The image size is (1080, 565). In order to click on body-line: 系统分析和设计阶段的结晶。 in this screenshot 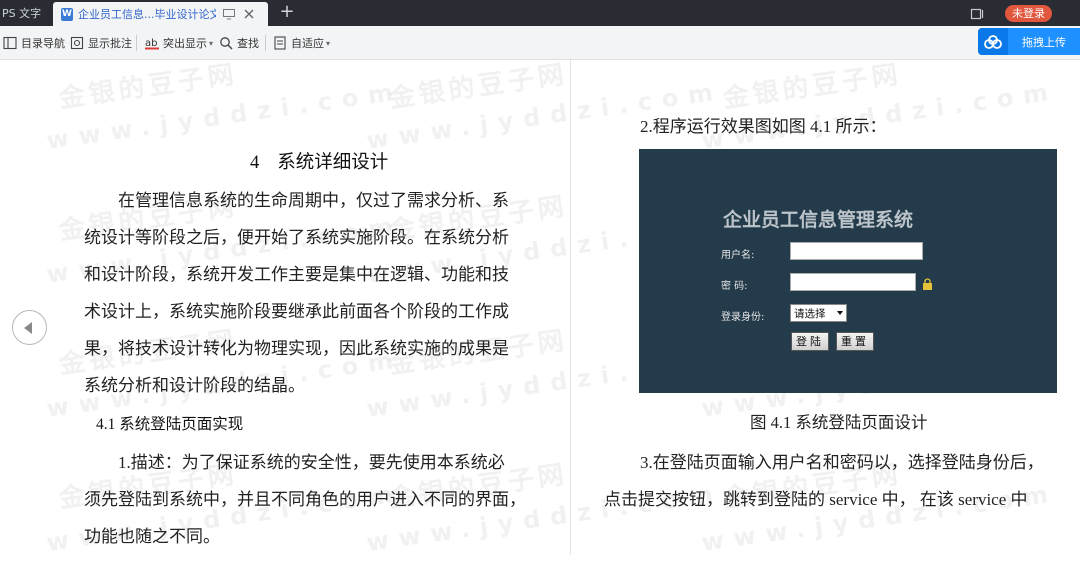, I will do `click(194, 385)`.